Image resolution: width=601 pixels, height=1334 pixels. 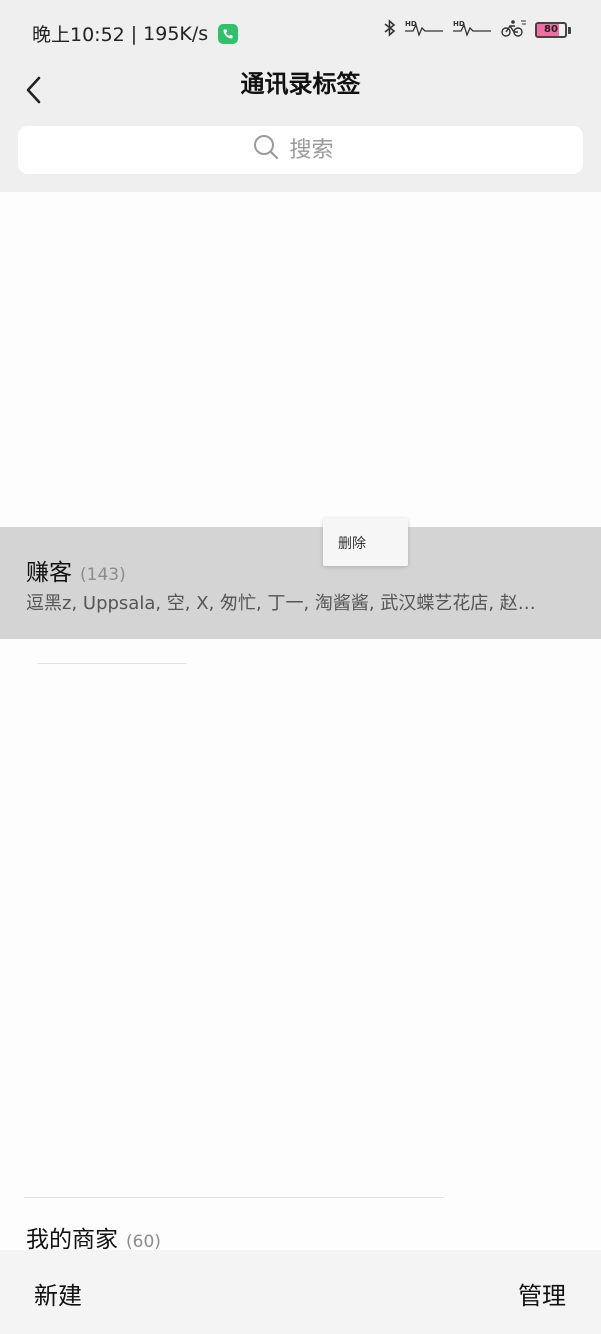 I want to click on context-menu: 删除, so click(x=365, y=542).